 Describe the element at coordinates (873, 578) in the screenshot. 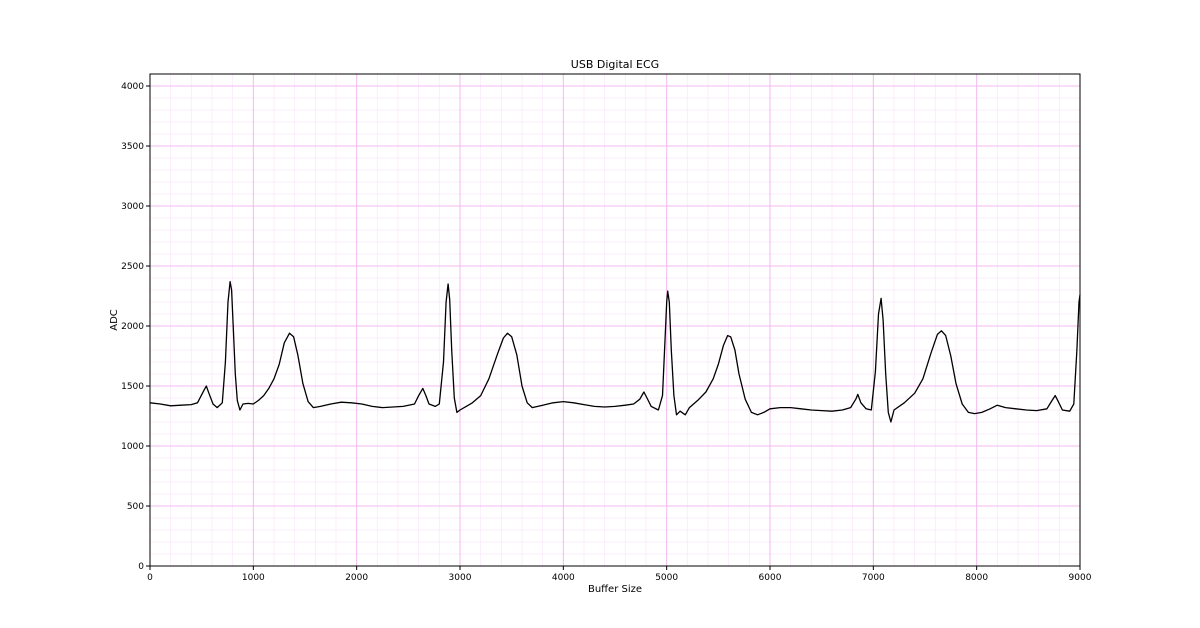

I see `x-tick-label: 7000` at that location.